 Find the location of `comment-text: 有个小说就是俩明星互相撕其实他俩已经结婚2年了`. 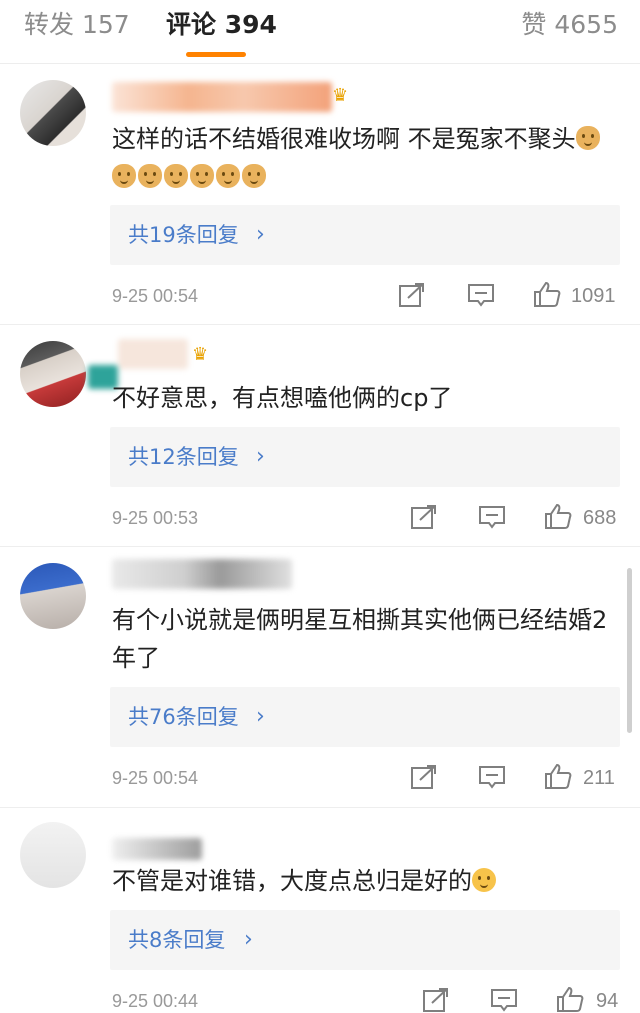

comment-text: 有个小说就是俩明星互相撕其实他俩已经结婚2年了 is located at coordinates (362, 639).